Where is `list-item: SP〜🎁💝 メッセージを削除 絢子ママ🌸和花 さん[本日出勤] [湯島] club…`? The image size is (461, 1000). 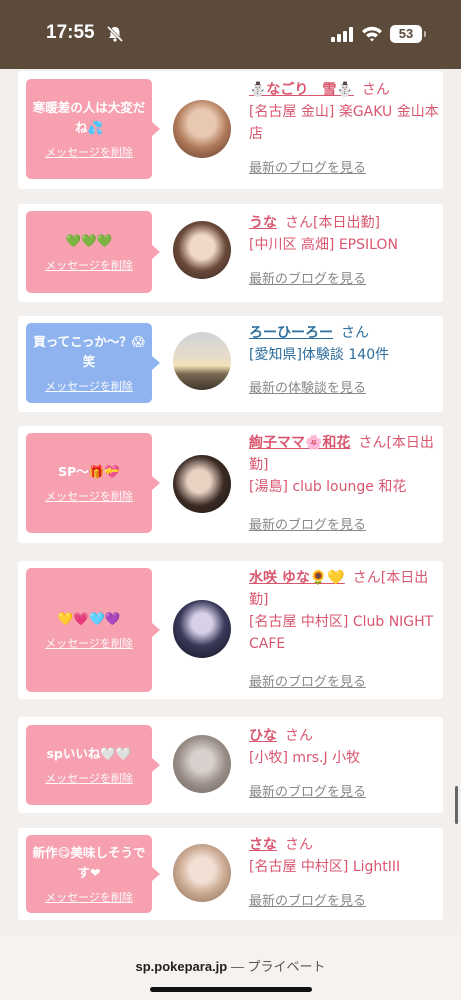 list-item: SP〜🎁💝 メッセージを削除 絢子ママ🌸和花 さん[本日出勤] [湯島] club… is located at coordinates (230, 484).